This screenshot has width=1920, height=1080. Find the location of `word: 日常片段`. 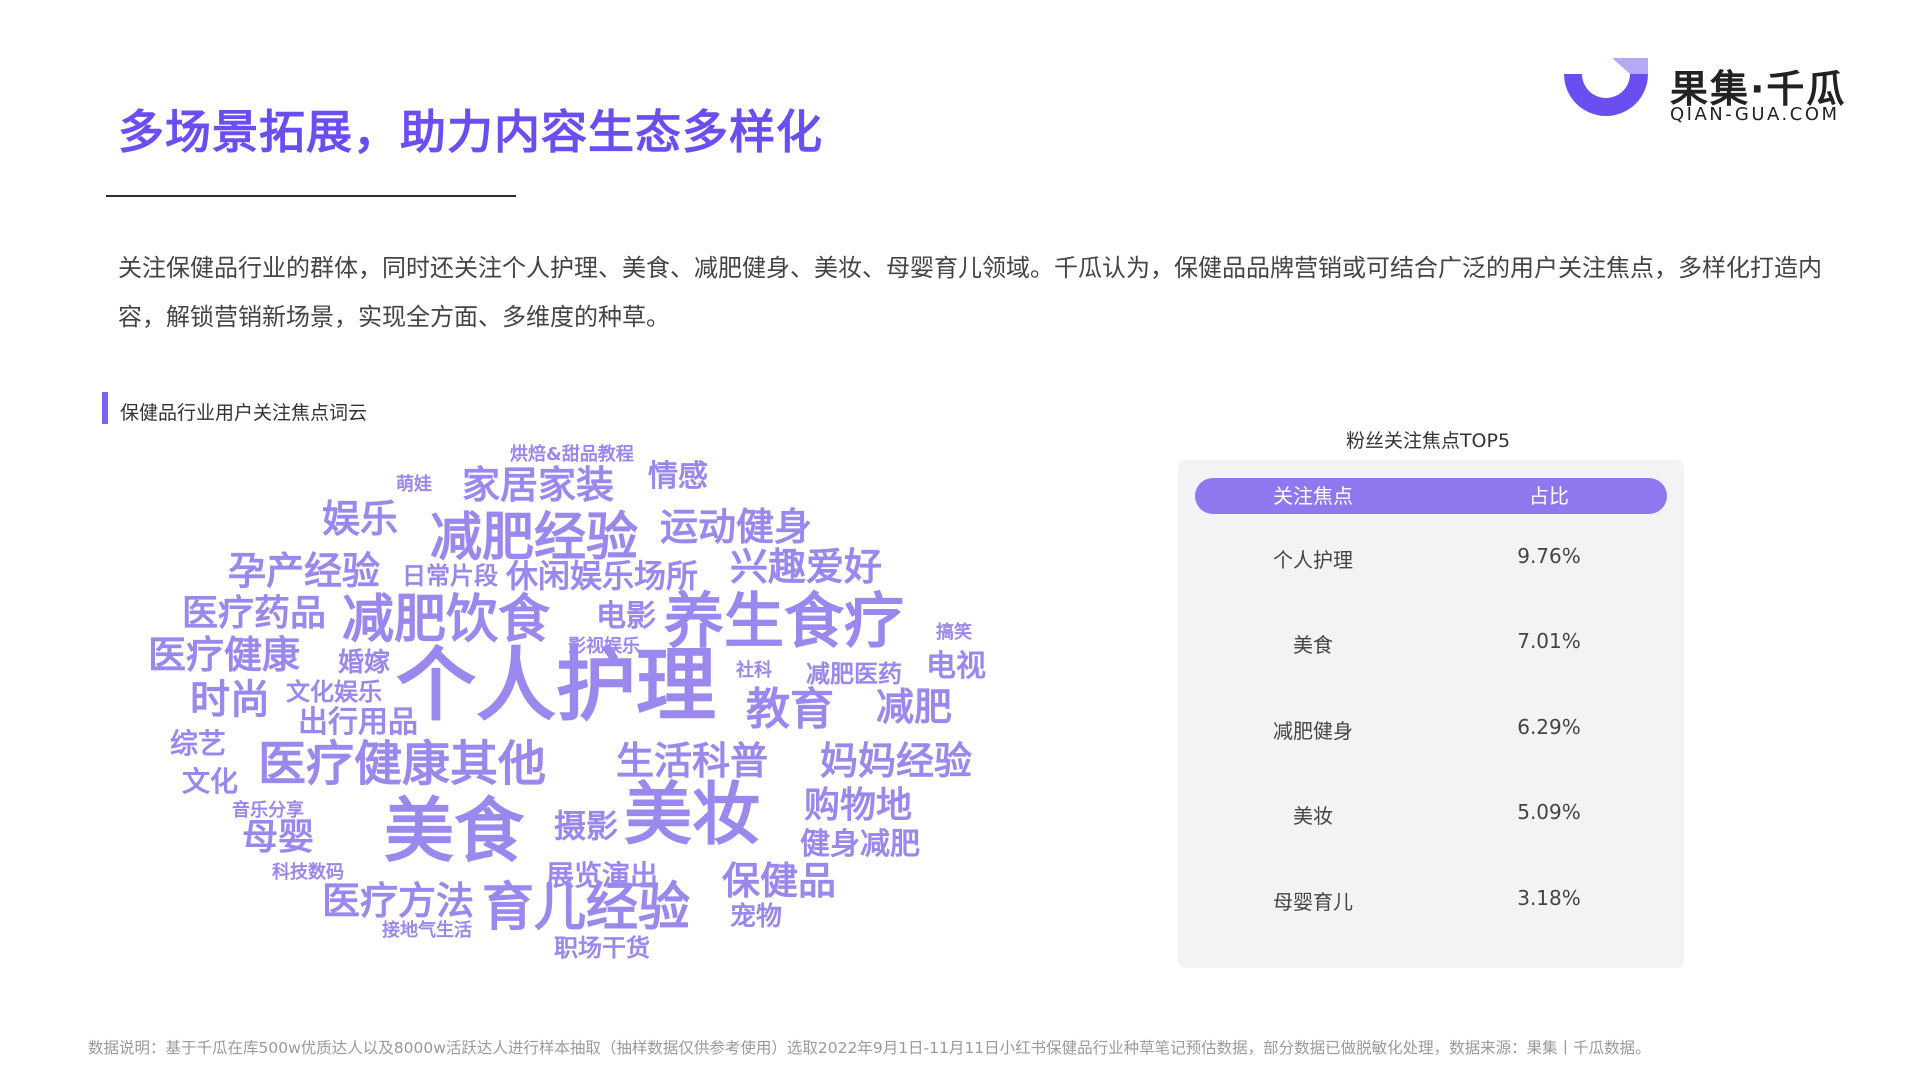

word: 日常片段 is located at coordinates (450, 576).